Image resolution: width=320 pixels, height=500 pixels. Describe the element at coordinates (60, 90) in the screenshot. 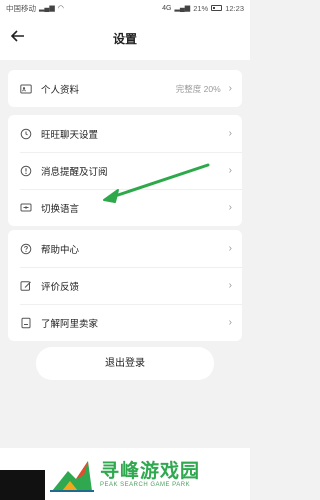

I see `profile-label: 个人资料` at that location.